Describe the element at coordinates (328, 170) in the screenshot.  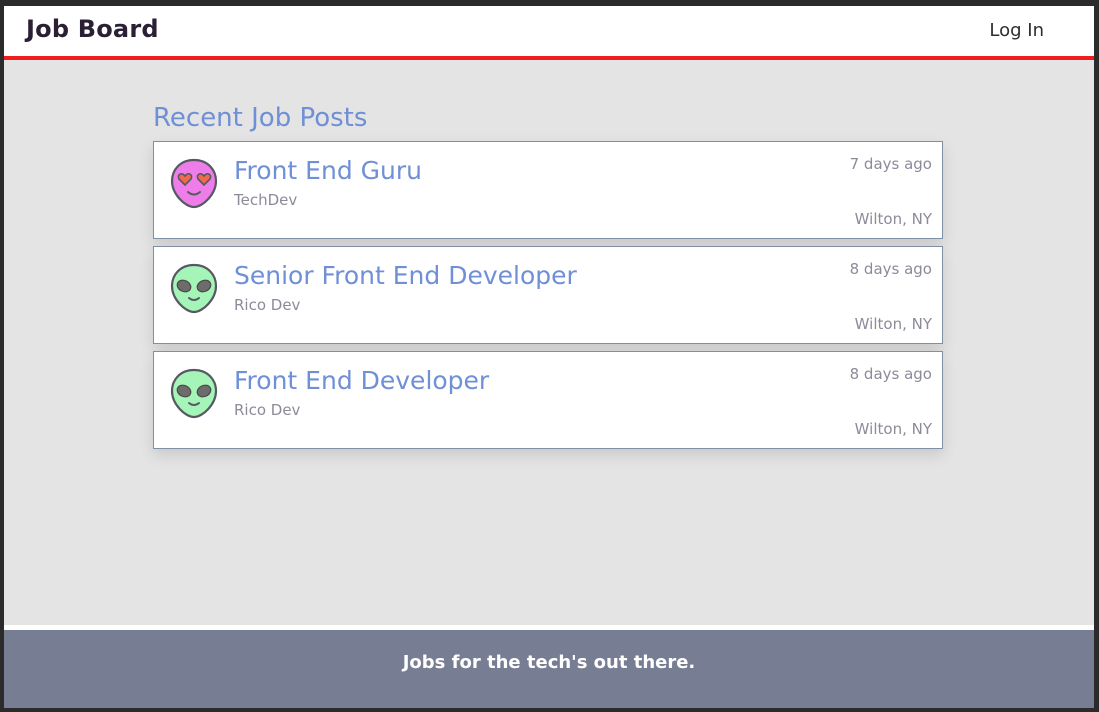
I see `job-title: Front End Guru` at that location.